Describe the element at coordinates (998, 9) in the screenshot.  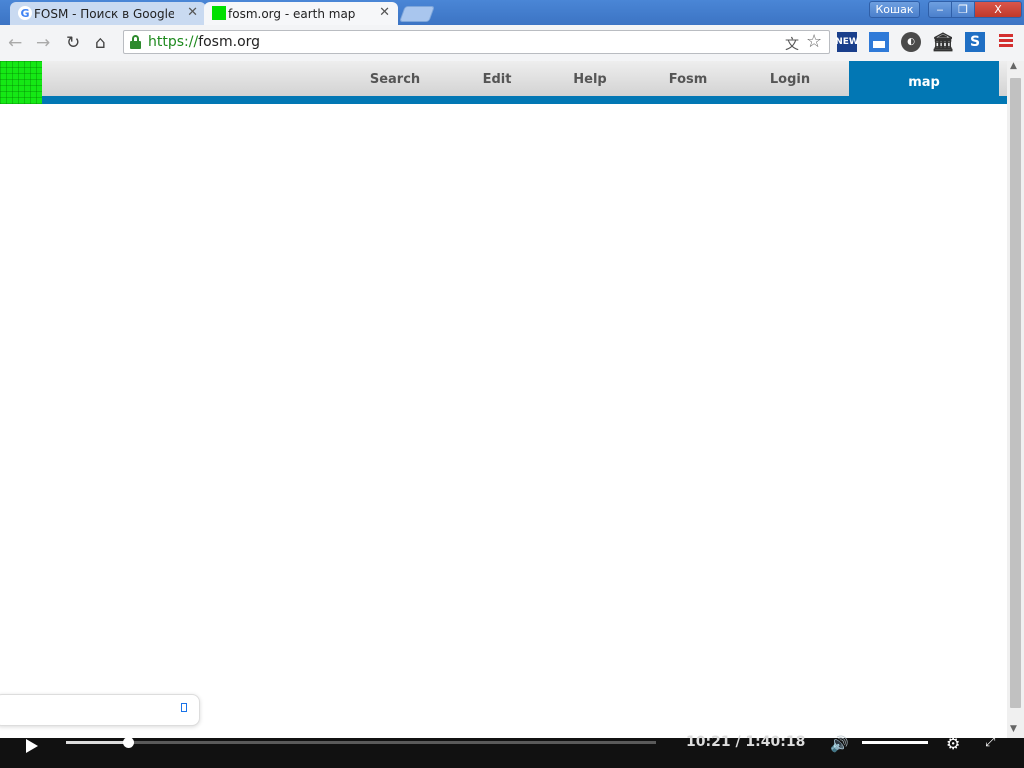
I see `close-window-button: X` at that location.